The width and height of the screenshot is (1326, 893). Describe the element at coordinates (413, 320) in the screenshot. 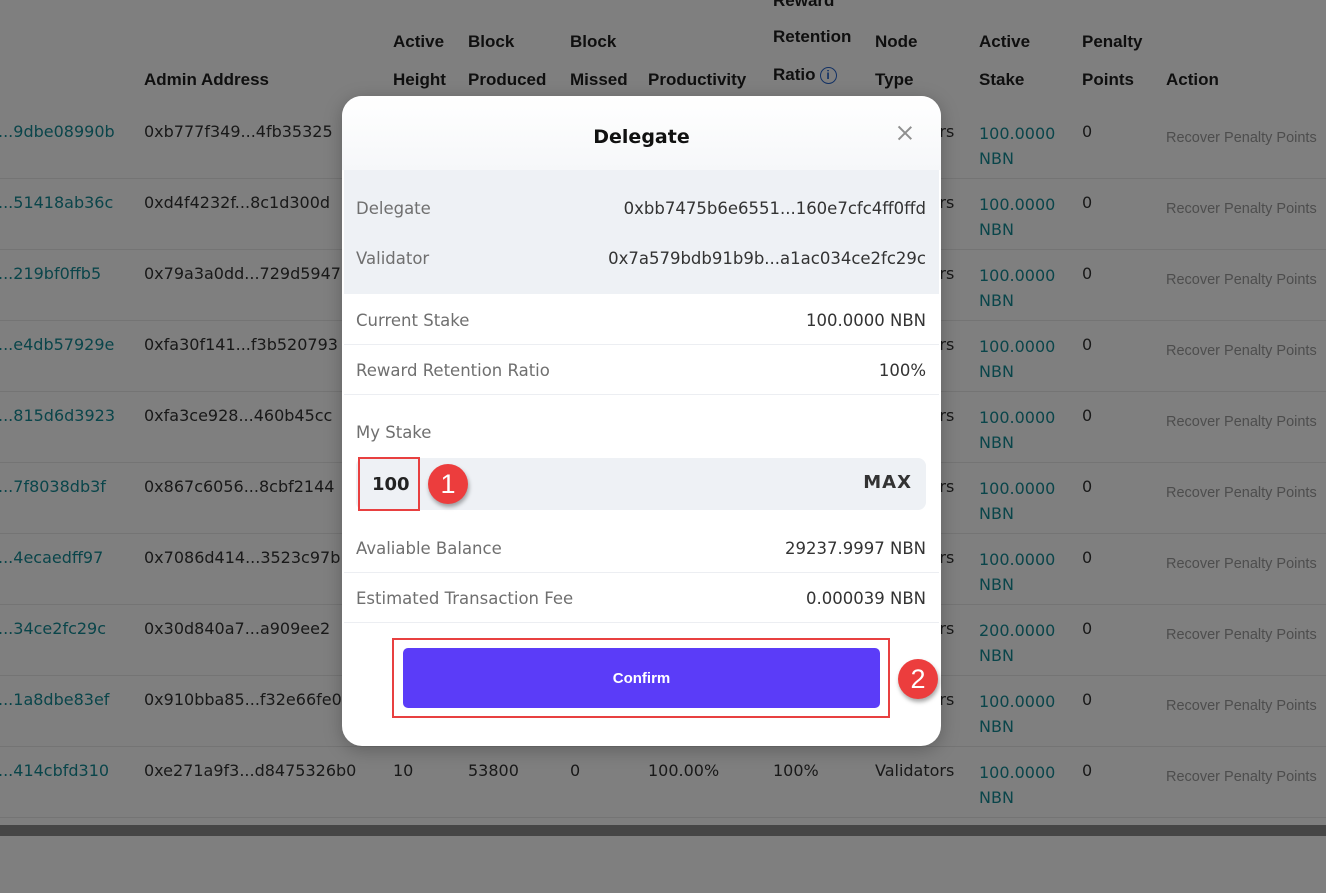

I see `current-stake-label: Current Stake` at that location.